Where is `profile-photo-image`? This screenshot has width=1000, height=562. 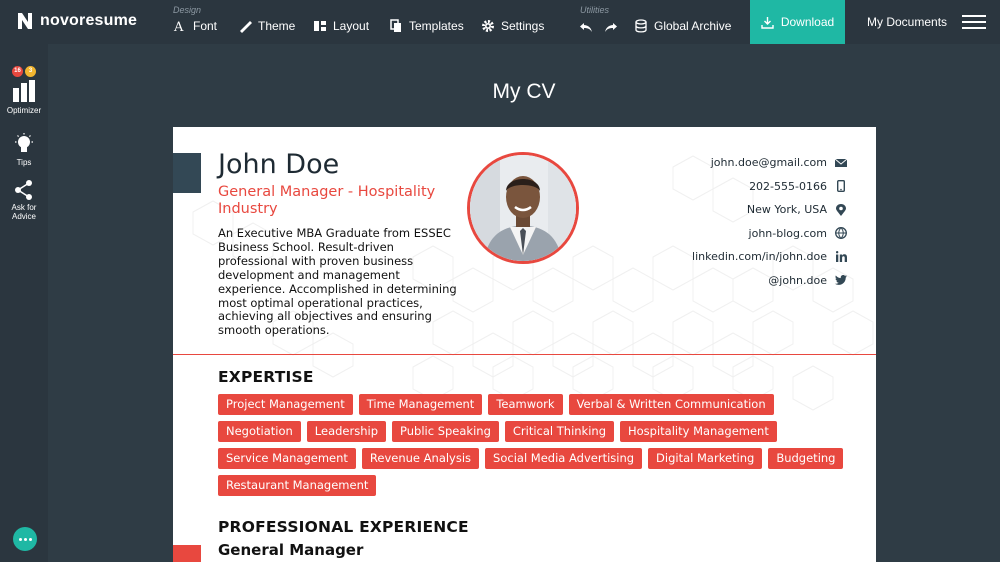
profile-photo-image is located at coordinates (523, 208).